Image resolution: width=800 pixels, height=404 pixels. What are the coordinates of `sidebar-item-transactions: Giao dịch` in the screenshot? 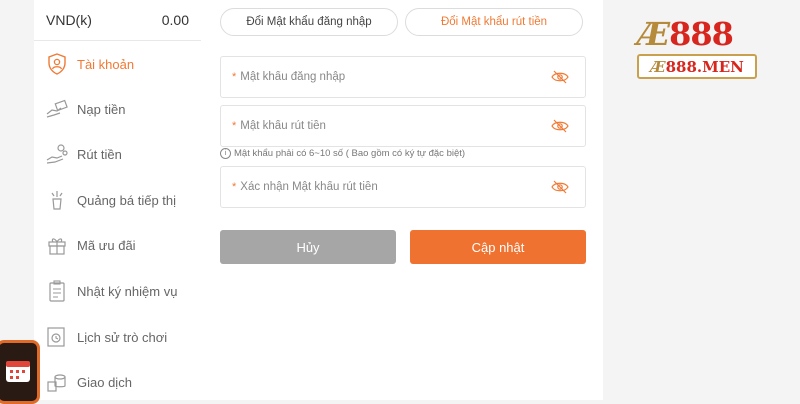 It's located at (117, 382).